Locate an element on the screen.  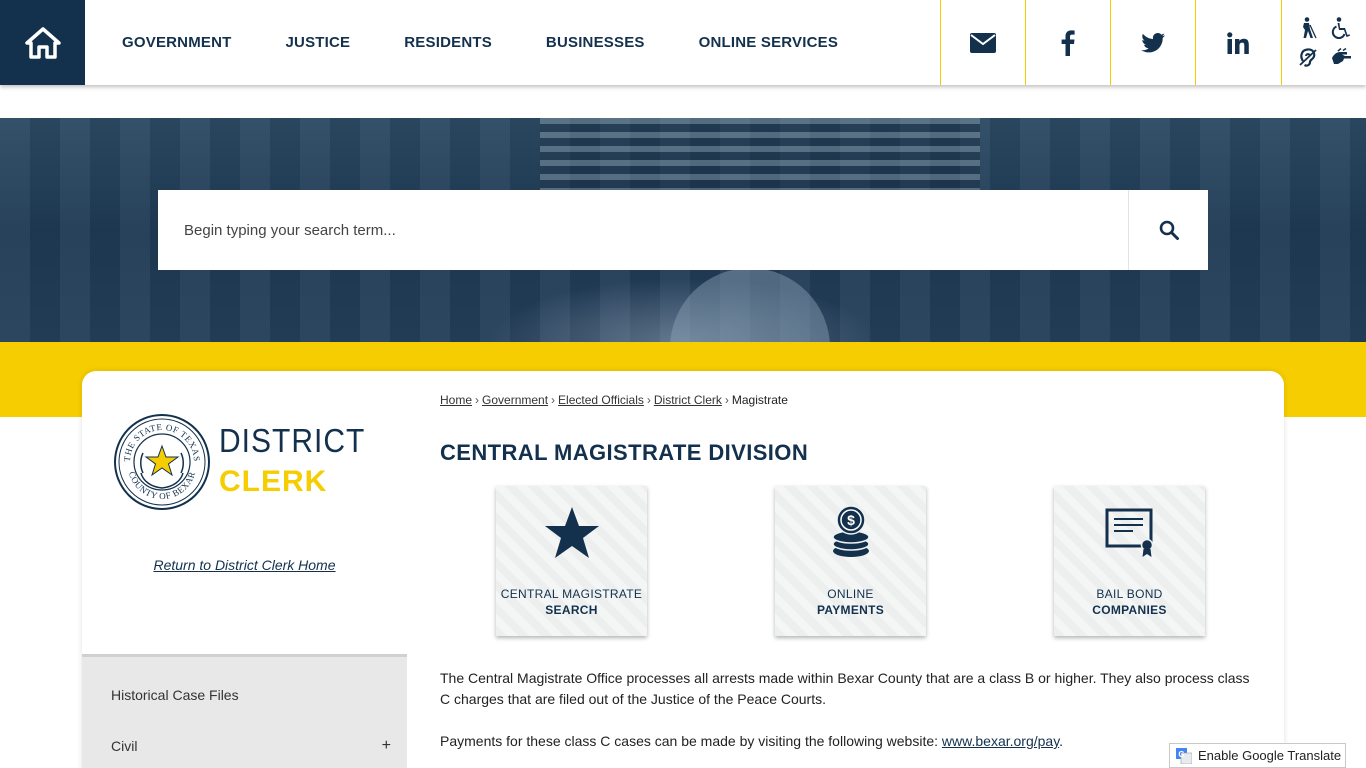
logo-line-district: DISTRICT is located at coordinates (292, 441).